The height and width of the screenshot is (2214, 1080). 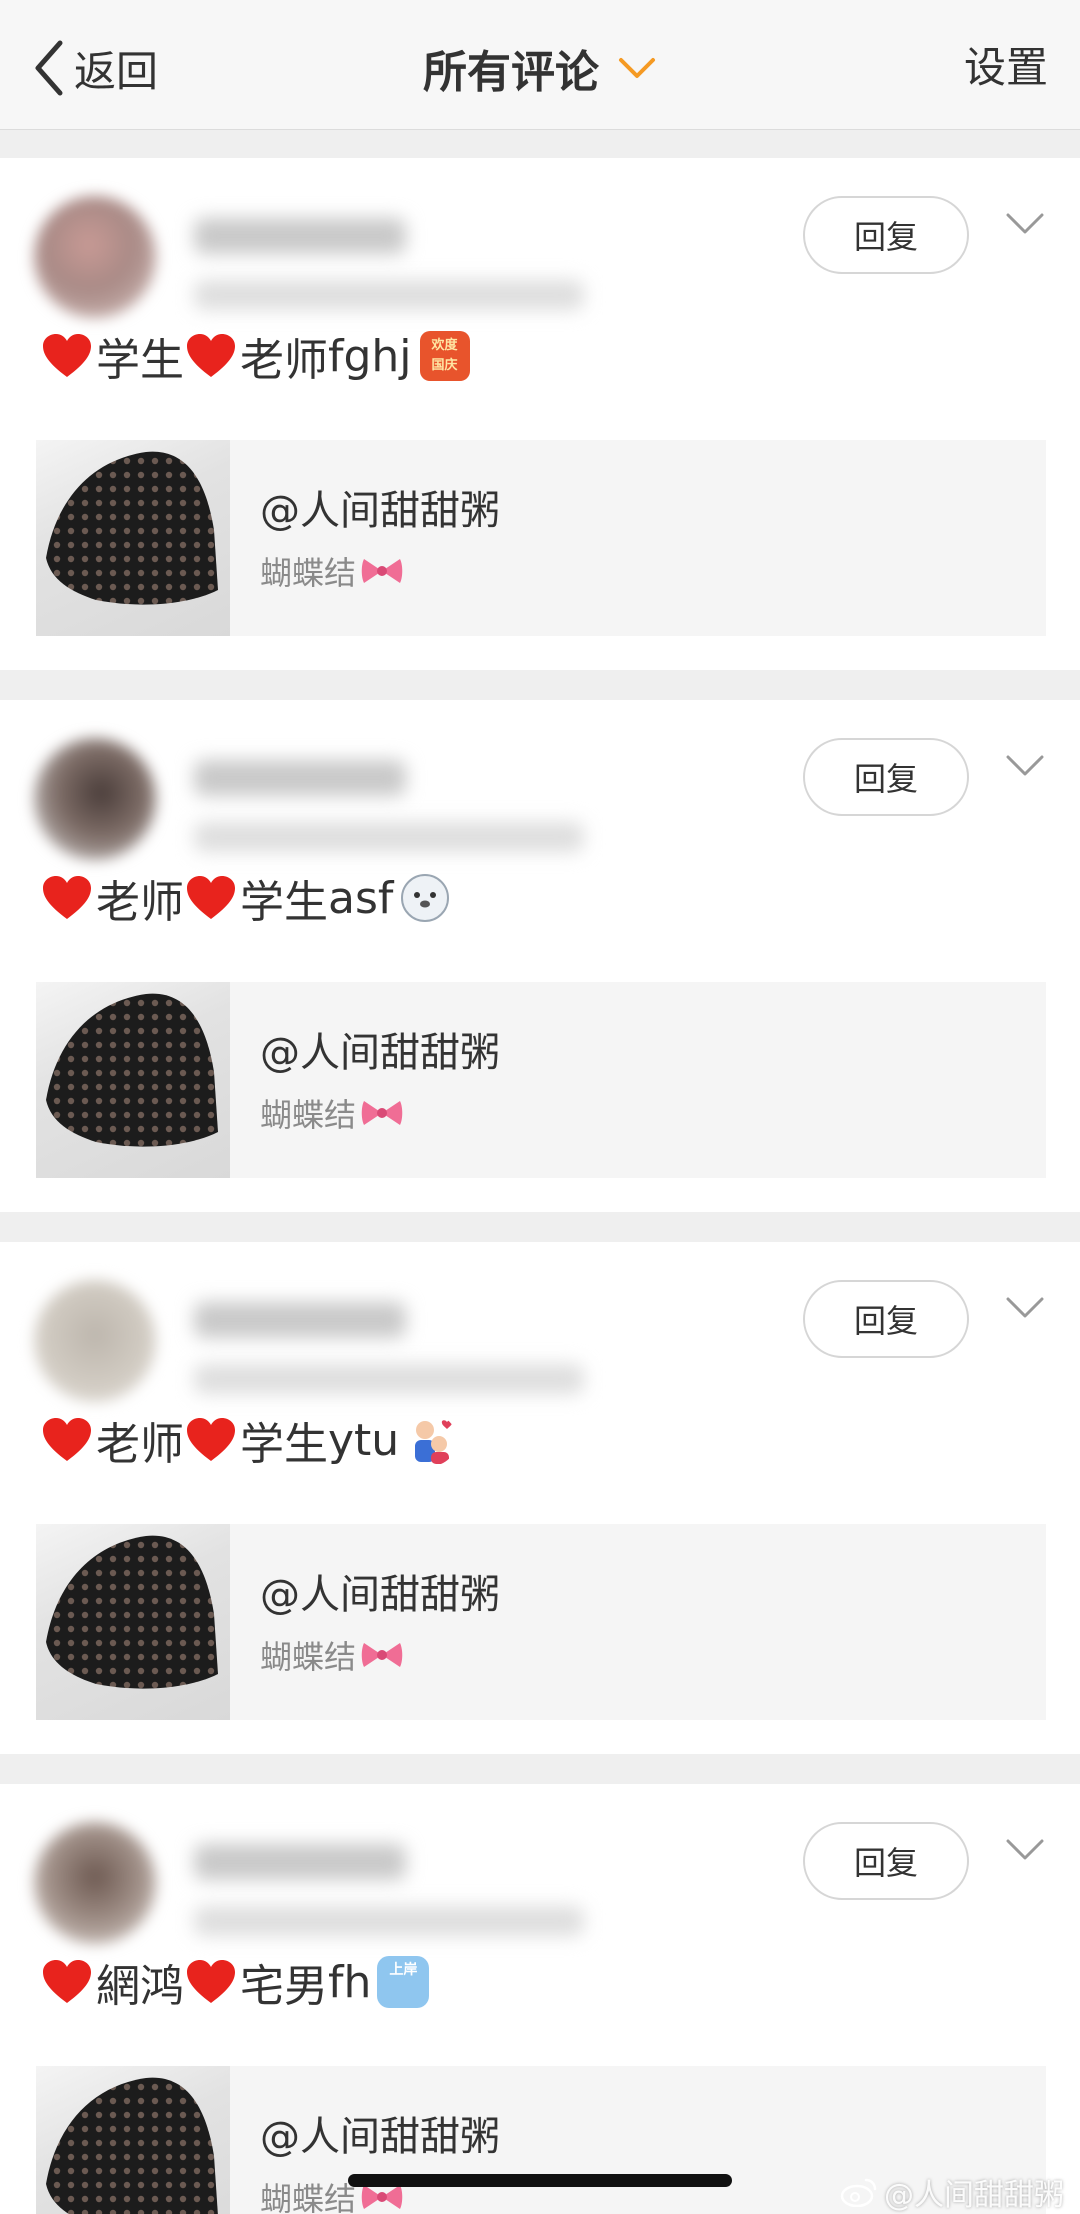 I want to click on comment-word: asf, so click(x=361, y=898).